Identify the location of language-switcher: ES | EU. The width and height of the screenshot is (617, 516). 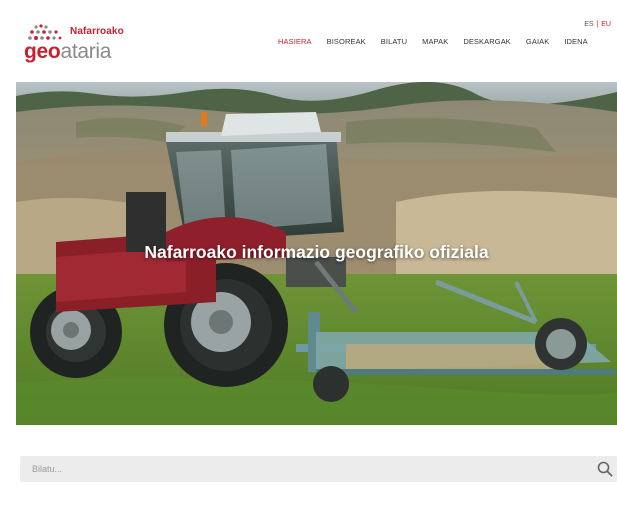
(597, 24).